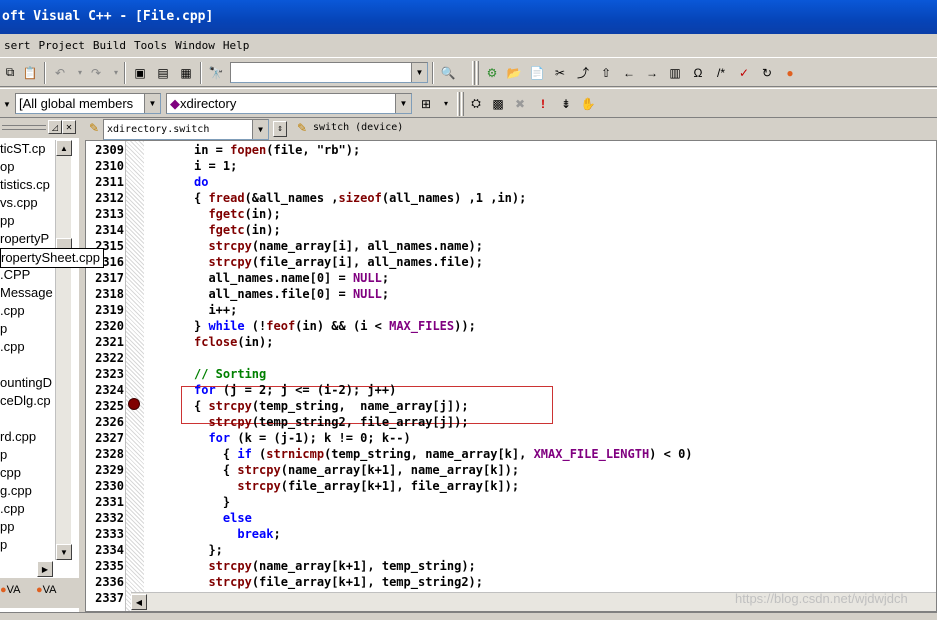 This screenshot has width=937, height=620. Describe the element at coordinates (62, 45) in the screenshot. I see `menu-project: Project` at that location.